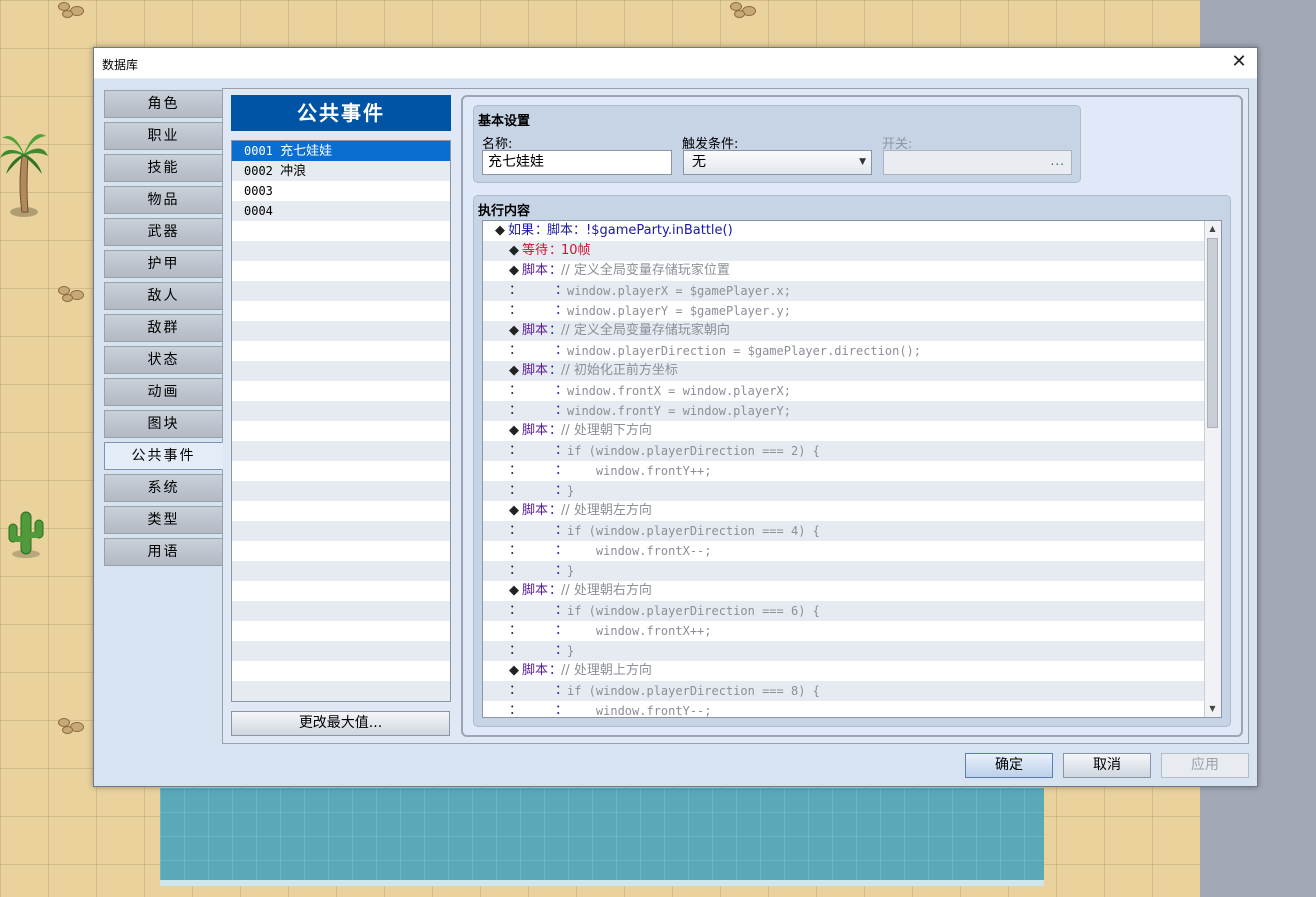 The width and height of the screenshot is (1316, 897). What do you see at coordinates (1239, 62) in the screenshot?
I see `close-icon: ✕` at bounding box center [1239, 62].